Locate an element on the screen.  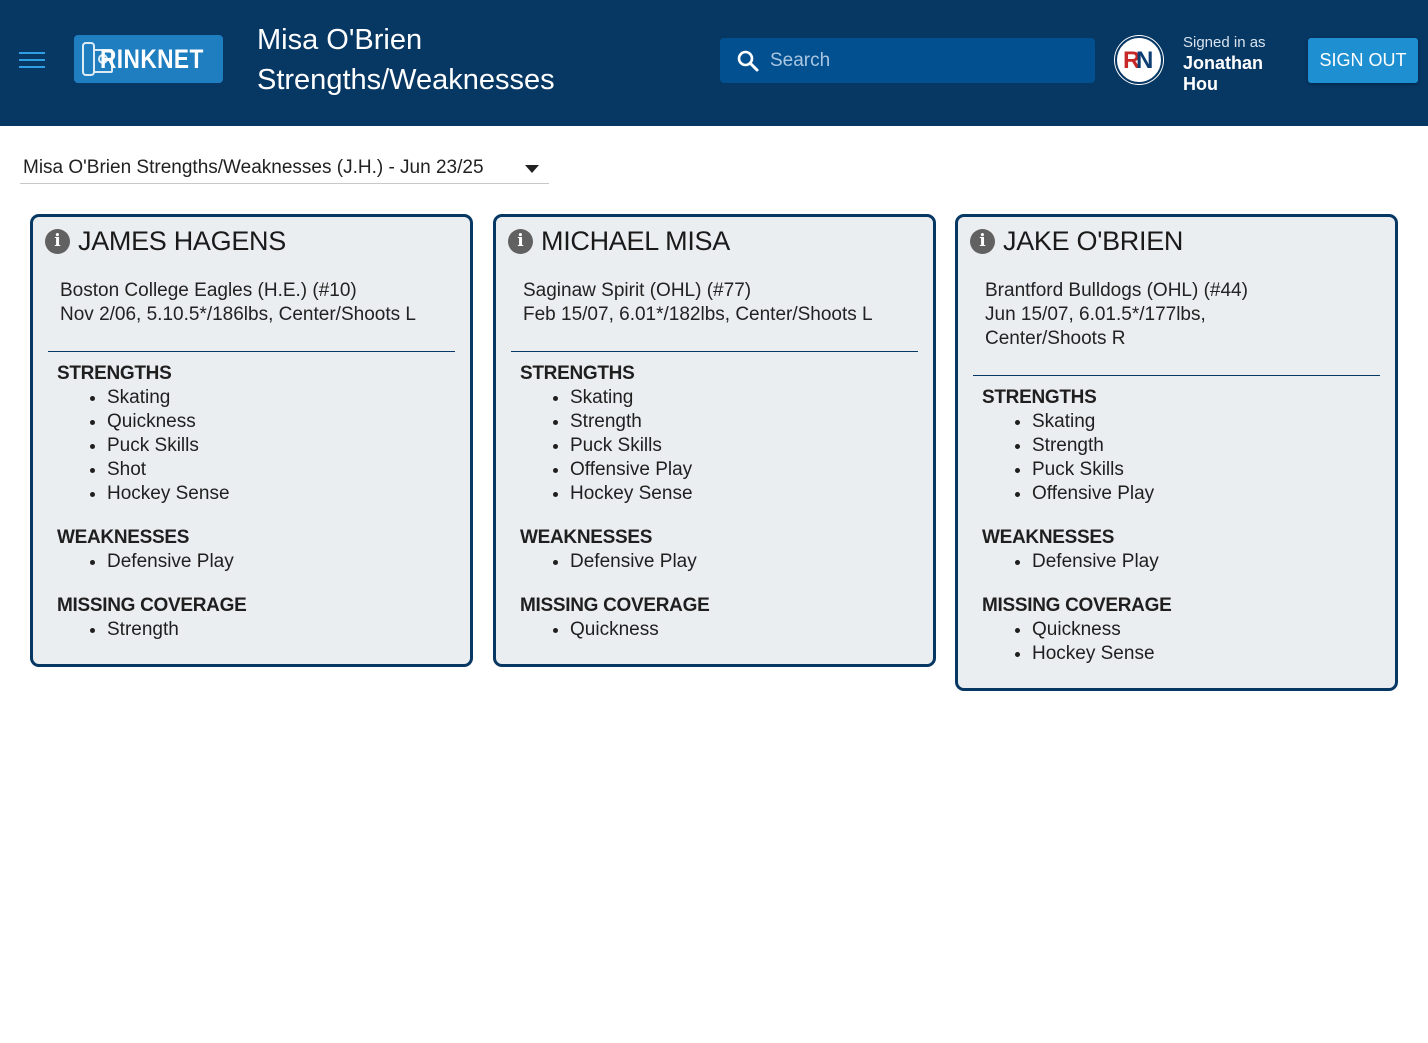
player-team: Boston College Eagles (H.E.) (#10) is located at coordinates (208, 290).